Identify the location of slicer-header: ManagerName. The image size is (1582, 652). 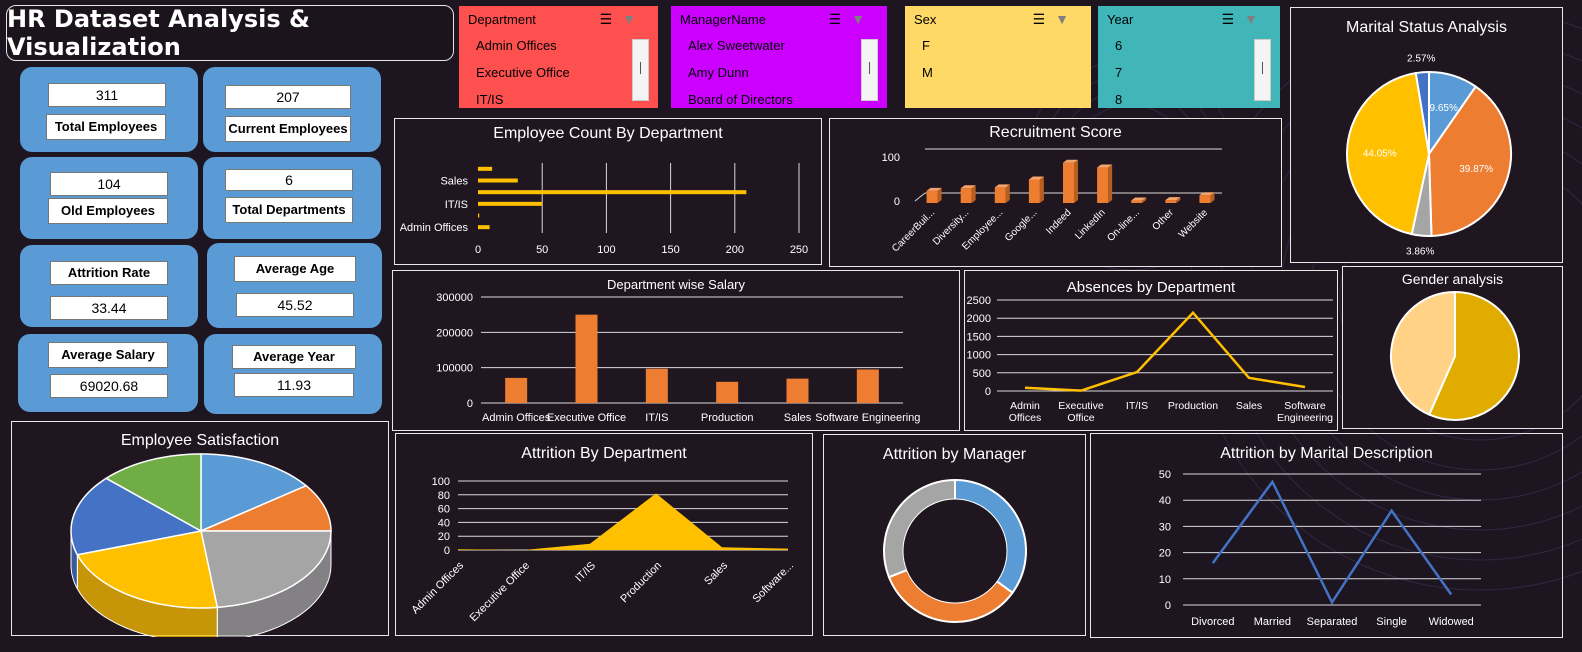
(723, 19).